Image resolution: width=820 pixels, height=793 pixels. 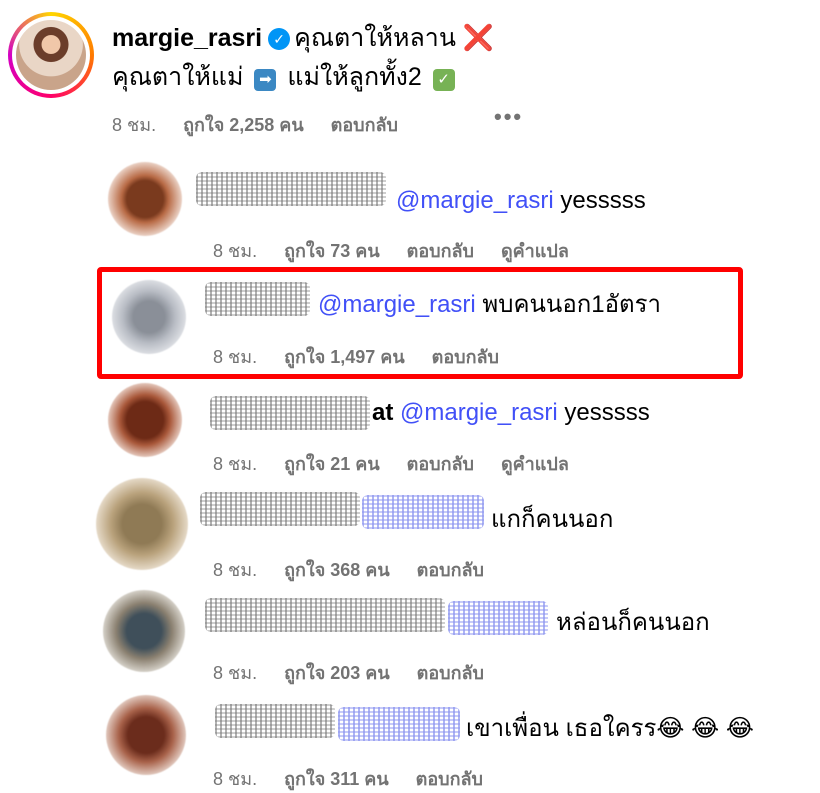 I want to click on reply-meta: 8 ชม. ถูกใจ 21 คน ตอบกลับ ดูคำแปล, so click(x=402, y=463).